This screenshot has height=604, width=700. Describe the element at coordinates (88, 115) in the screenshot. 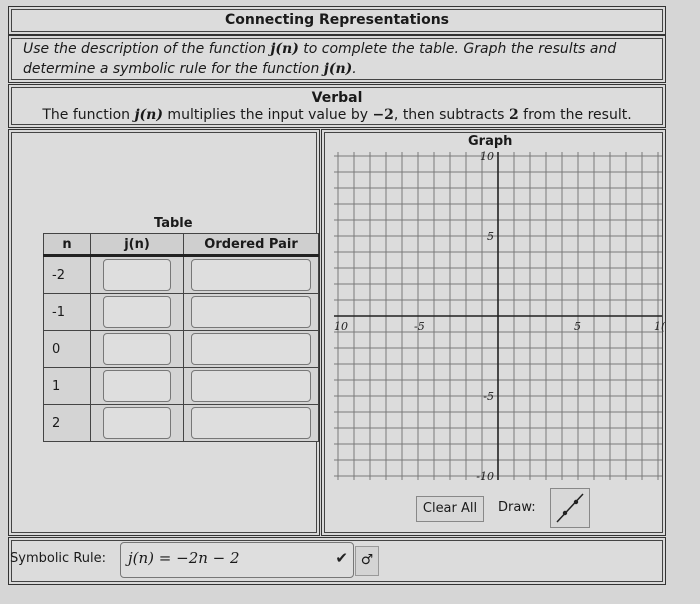

I see `verbal-text: The function` at that location.